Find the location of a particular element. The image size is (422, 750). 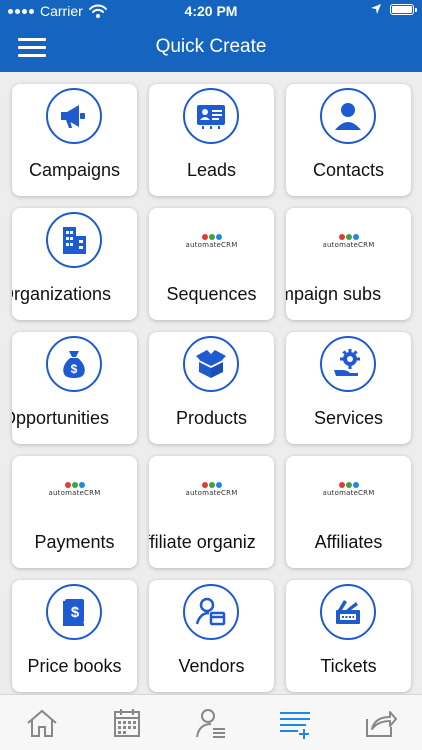

status-time: 4:20 PM is located at coordinates (211, 11).